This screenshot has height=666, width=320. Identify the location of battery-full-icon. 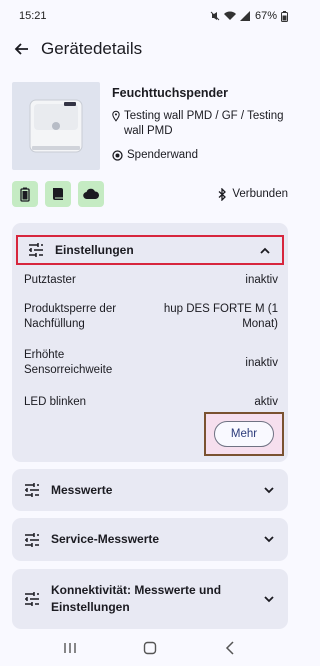
(25, 194).